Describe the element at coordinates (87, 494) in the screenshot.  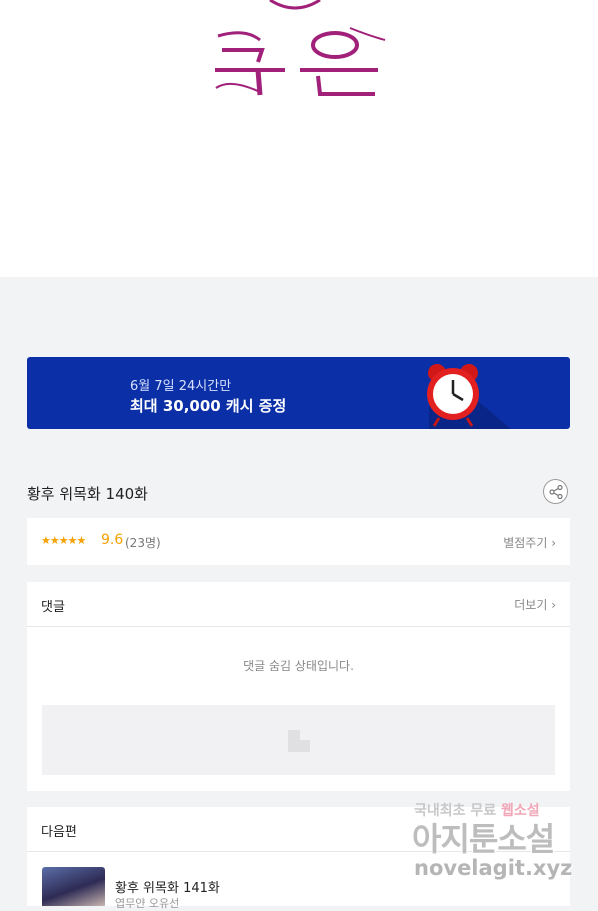
I see `episode-title: 황후 위목화 140화` at that location.